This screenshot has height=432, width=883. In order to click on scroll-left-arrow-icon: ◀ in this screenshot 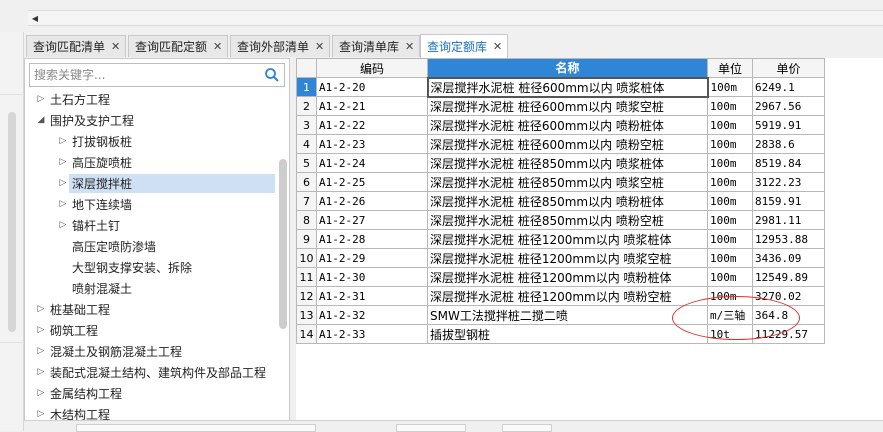, I will do `click(35, 18)`.